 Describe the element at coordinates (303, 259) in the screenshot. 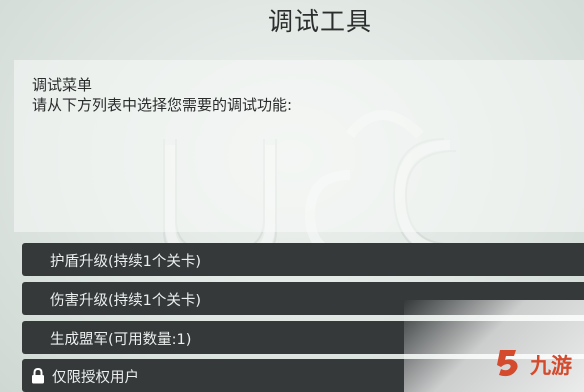

I see `menu-item-shield-upgrade: 护盾升级(持续1个关卡)` at that location.